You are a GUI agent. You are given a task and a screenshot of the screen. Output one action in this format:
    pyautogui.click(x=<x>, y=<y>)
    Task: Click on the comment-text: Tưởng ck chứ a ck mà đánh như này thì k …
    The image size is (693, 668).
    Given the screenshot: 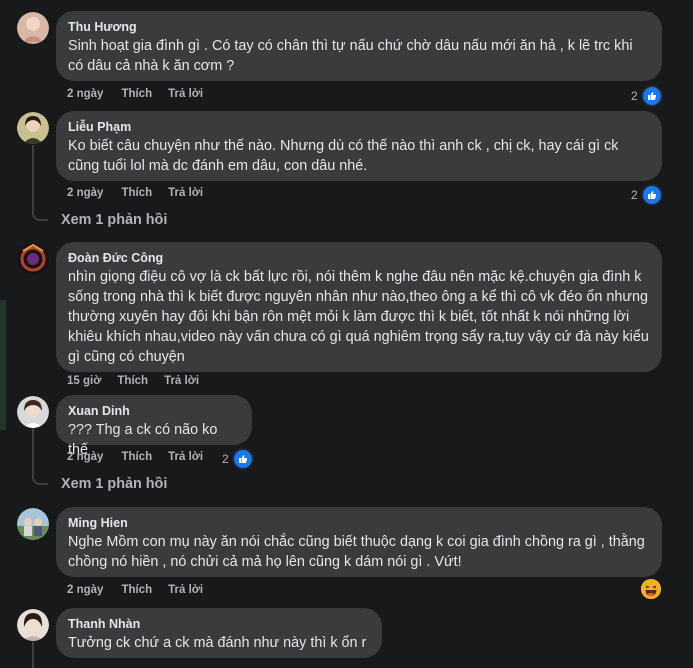 What is the action you would take?
    pyautogui.click(x=217, y=643)
    